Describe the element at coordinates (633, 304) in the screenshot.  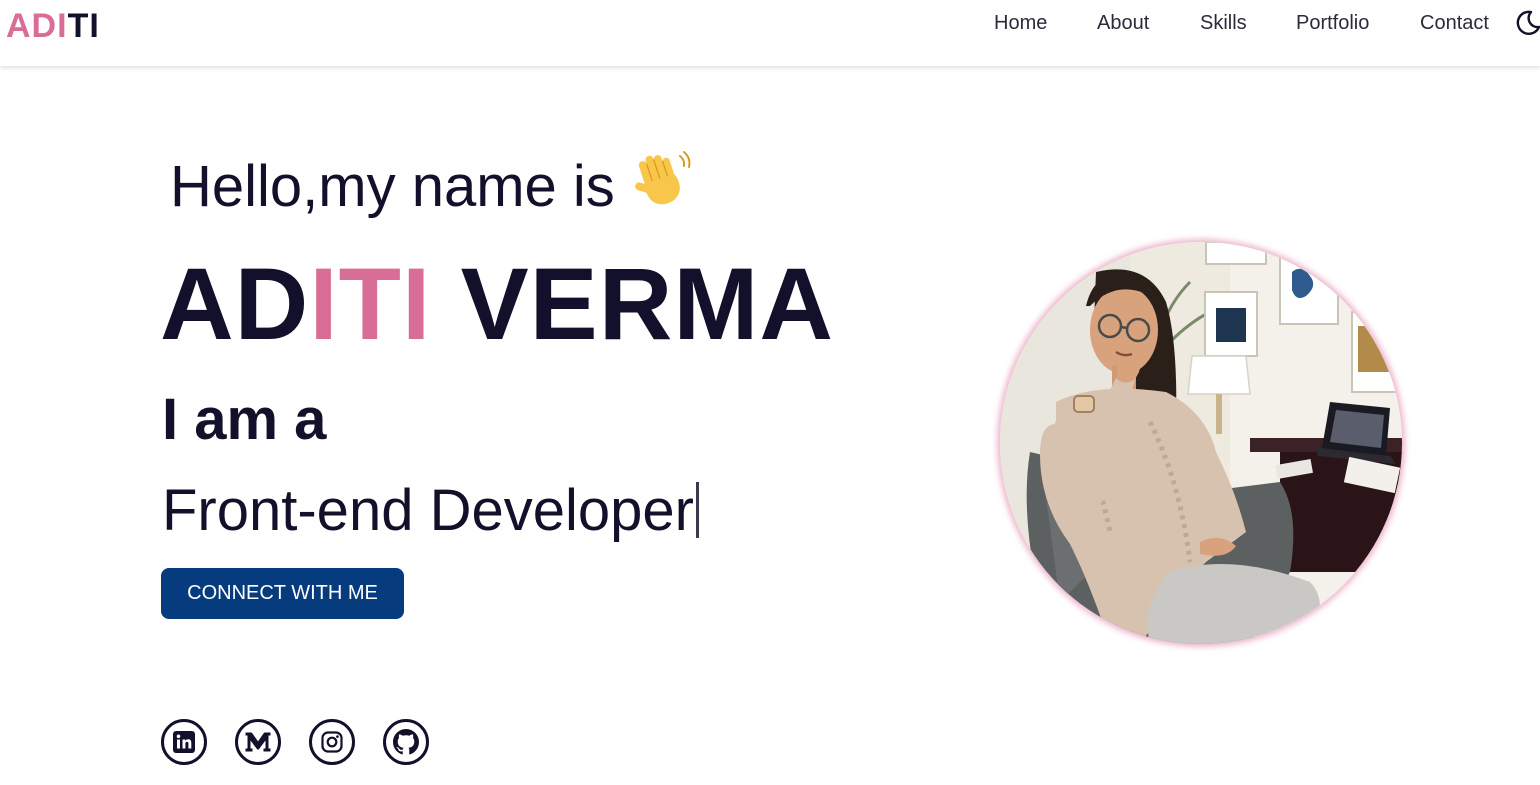
I see `hero-name-surname: VERMA` at that location.